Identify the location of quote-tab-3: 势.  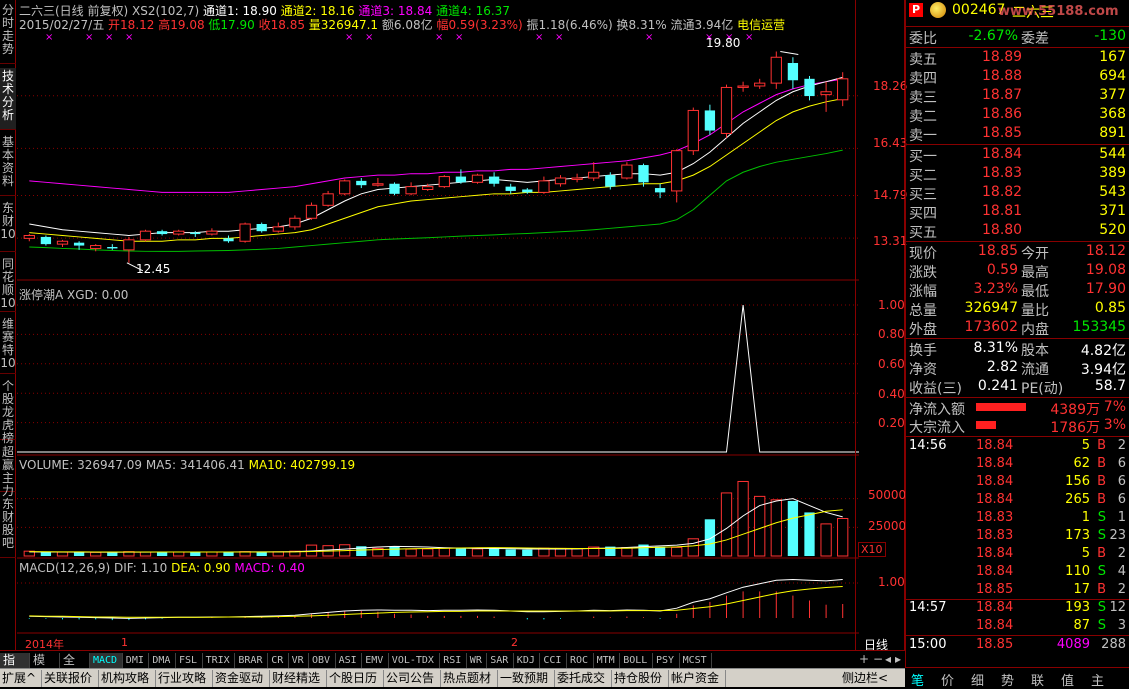
(1007, 679).